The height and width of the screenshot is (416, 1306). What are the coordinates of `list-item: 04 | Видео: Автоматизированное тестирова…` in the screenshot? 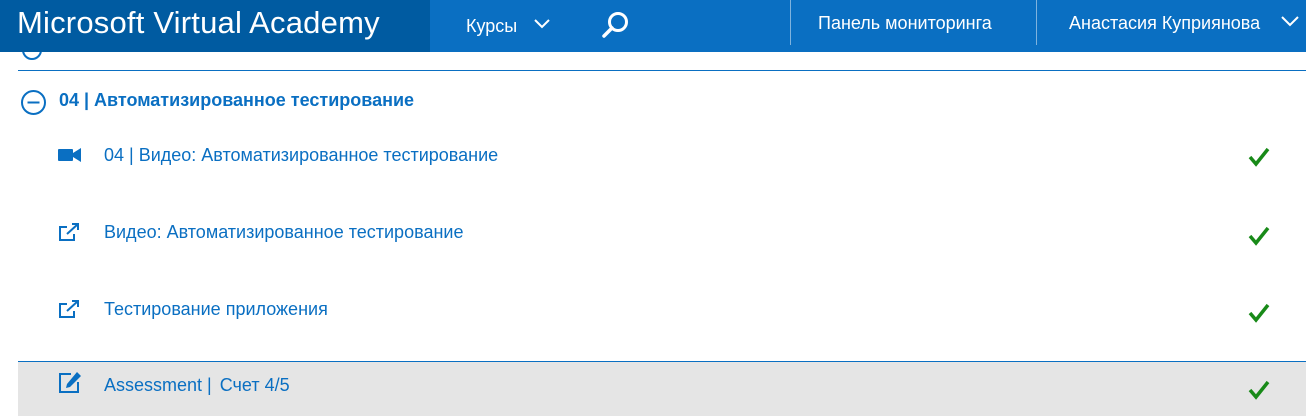 It's located at (662, 160).